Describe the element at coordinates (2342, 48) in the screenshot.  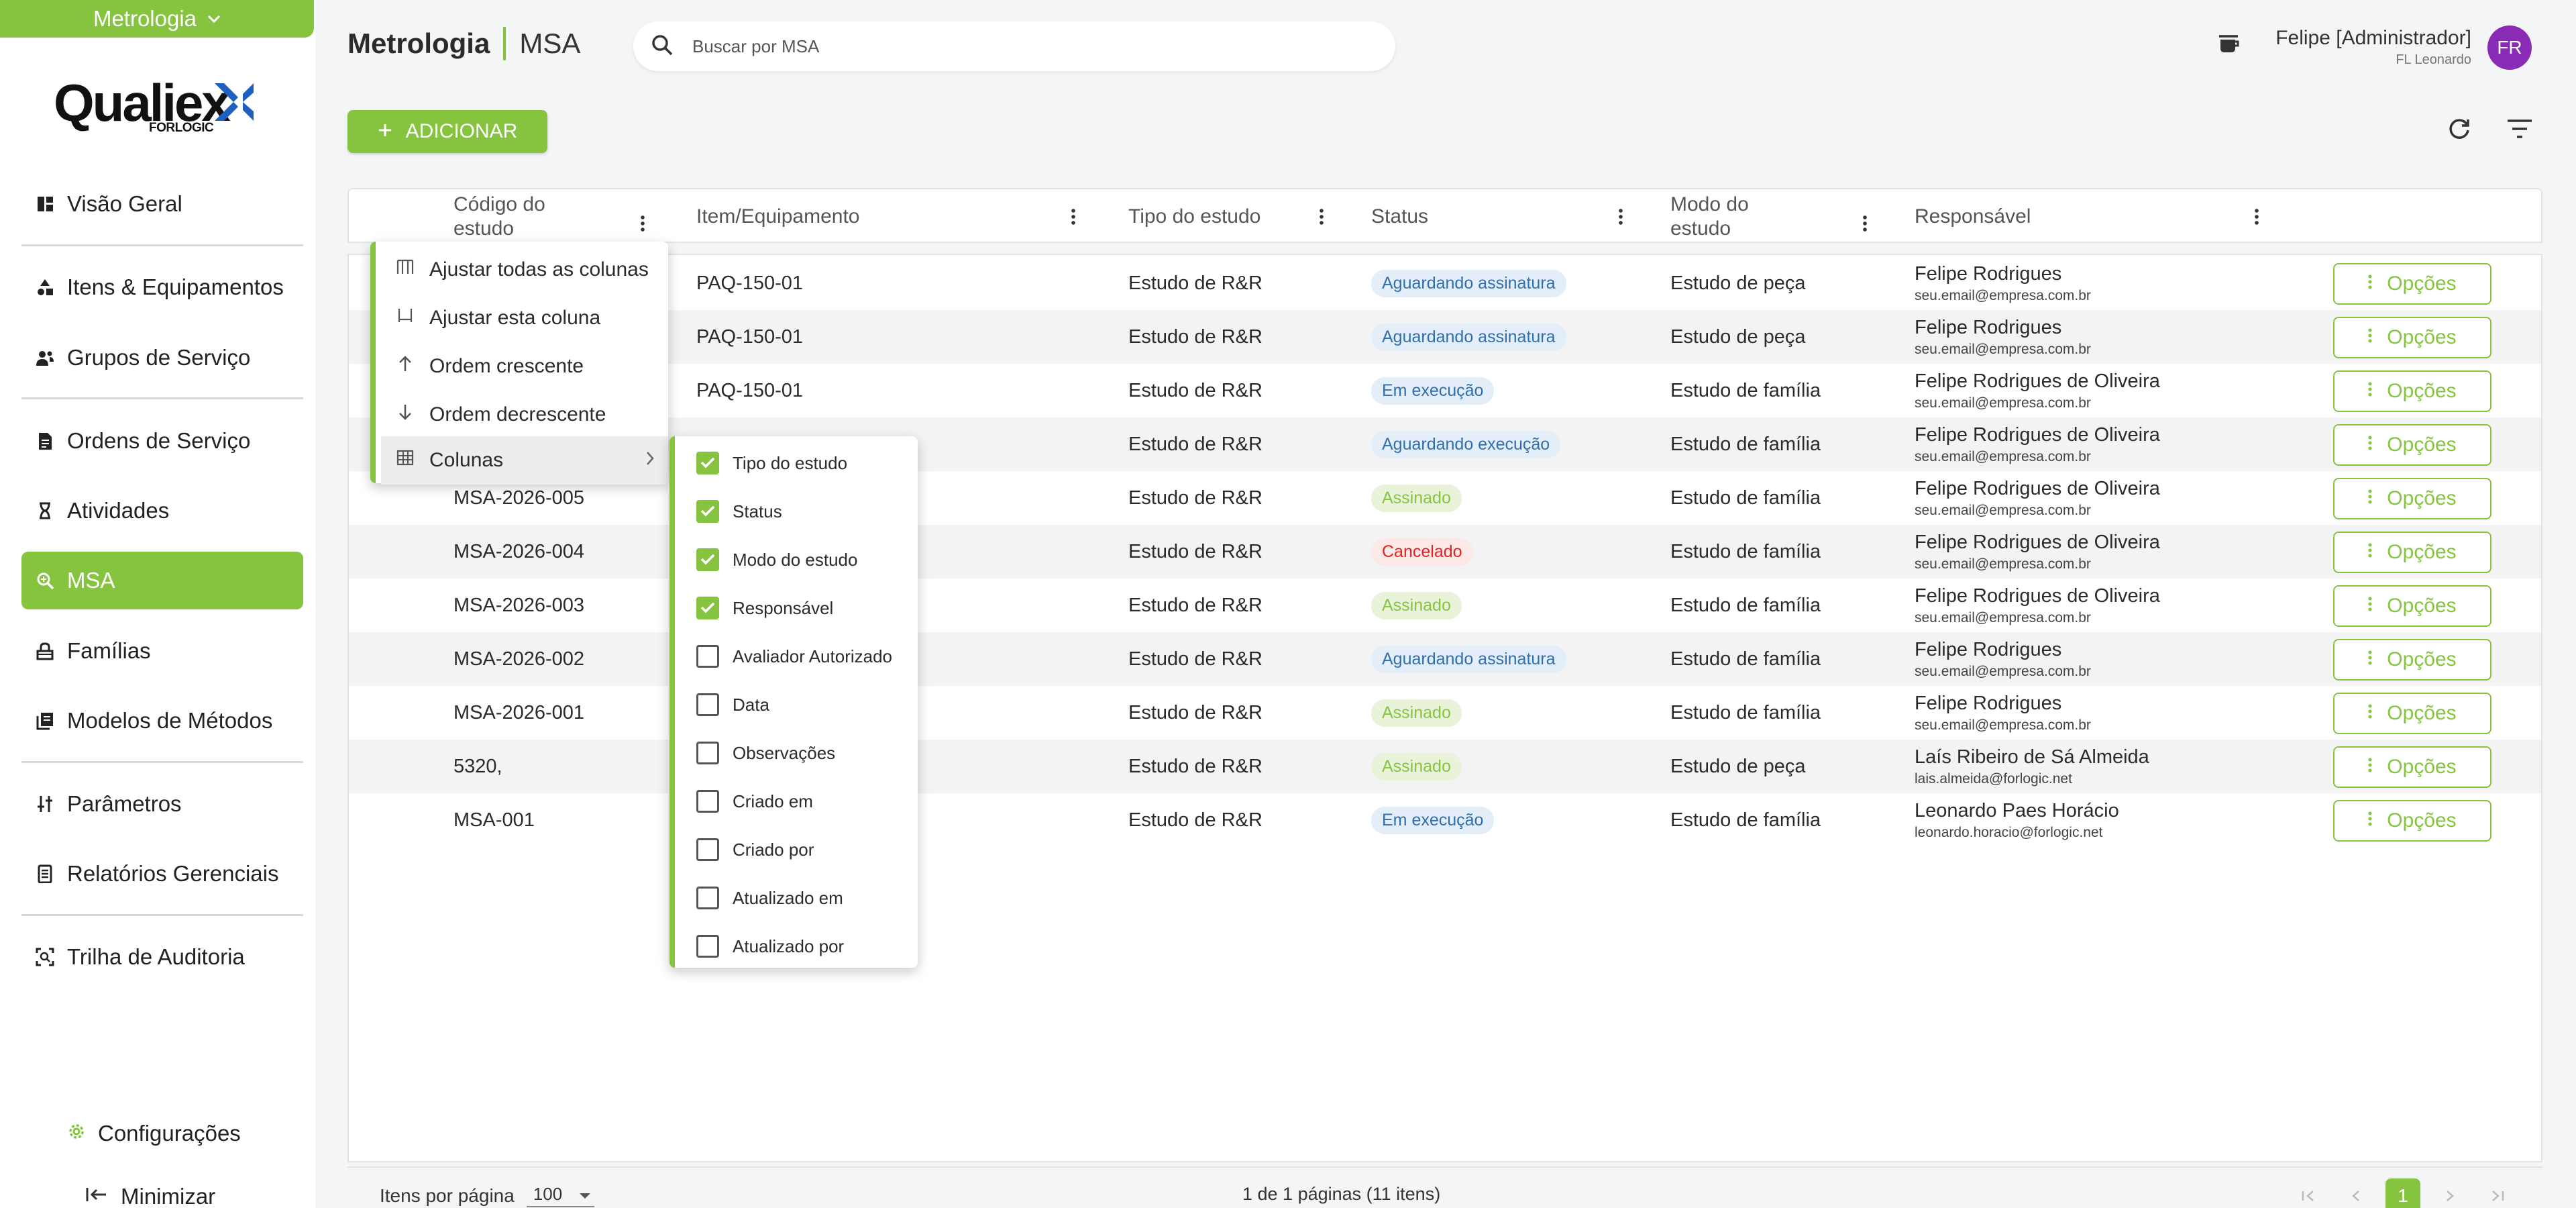
I see `user-info: Felipe [Administrador] FL Leonardo` at that location.